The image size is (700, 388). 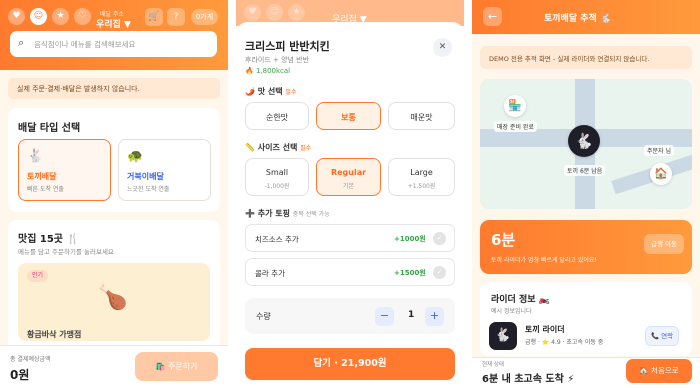 I want to click on rabbit-rider-icon: 🐇, so click(x=584, y=141).